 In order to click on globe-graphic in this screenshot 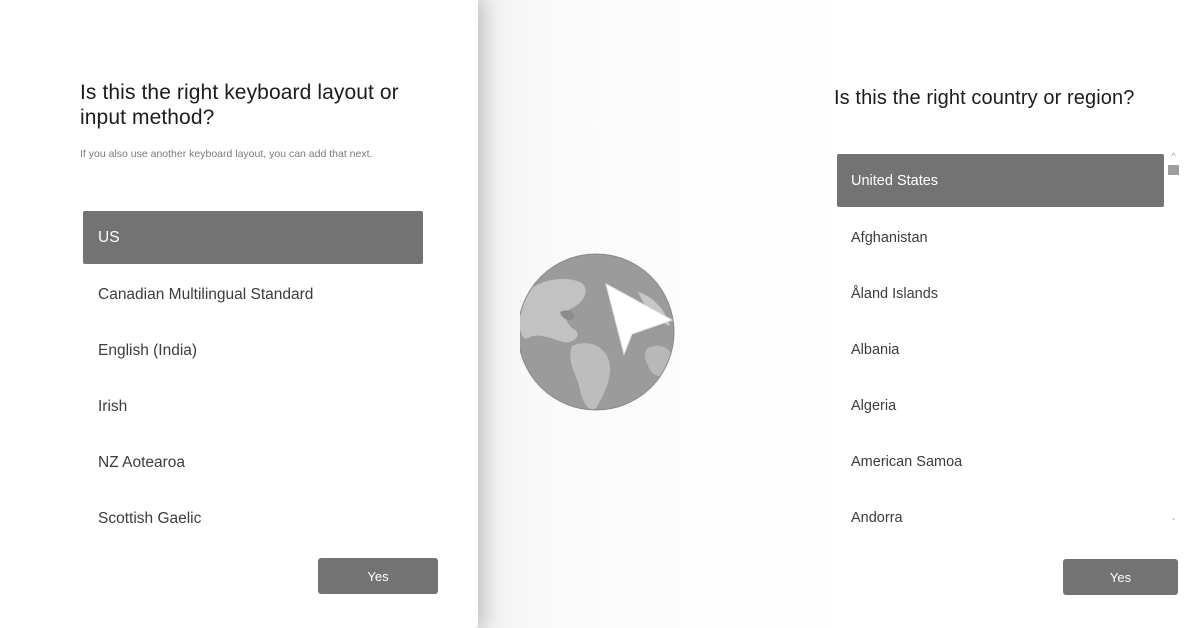, I will do `click(596, 332)`.